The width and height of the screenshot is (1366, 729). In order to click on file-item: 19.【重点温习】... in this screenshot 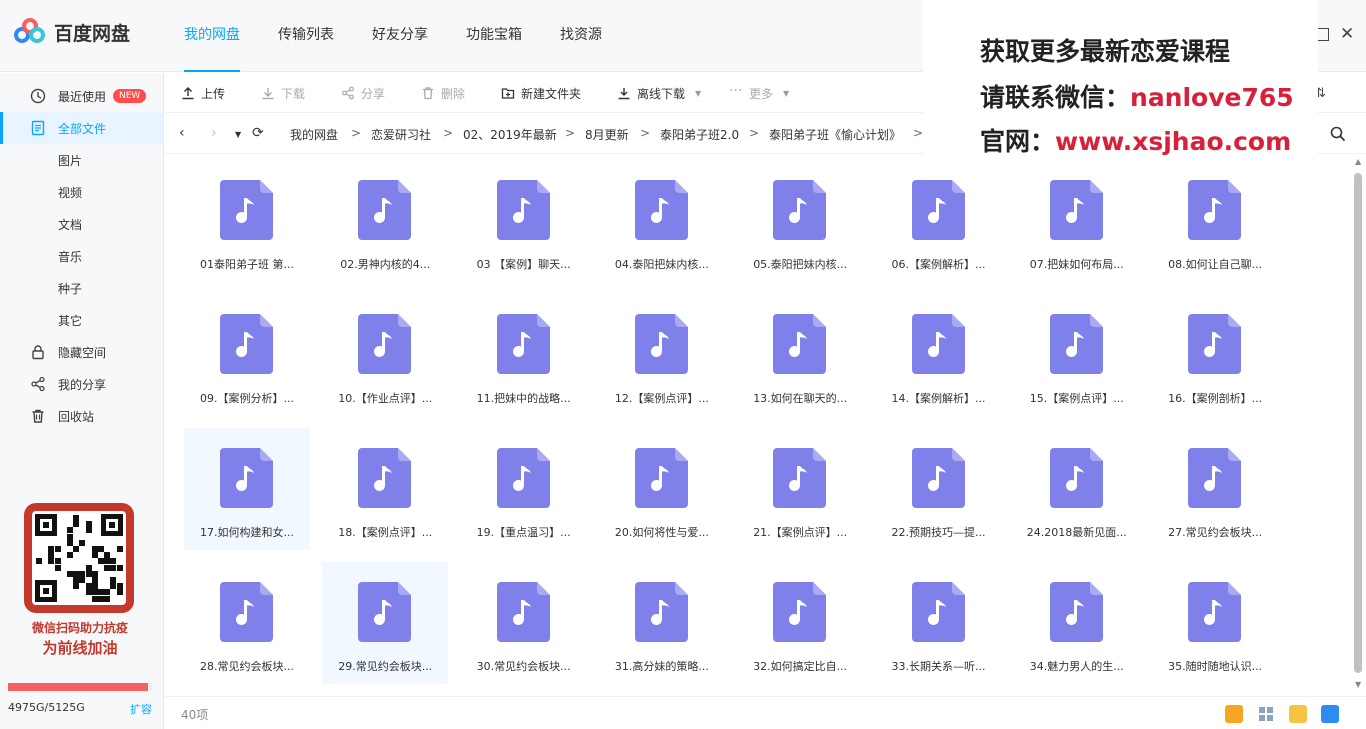, I will do `click(524, 489)`.